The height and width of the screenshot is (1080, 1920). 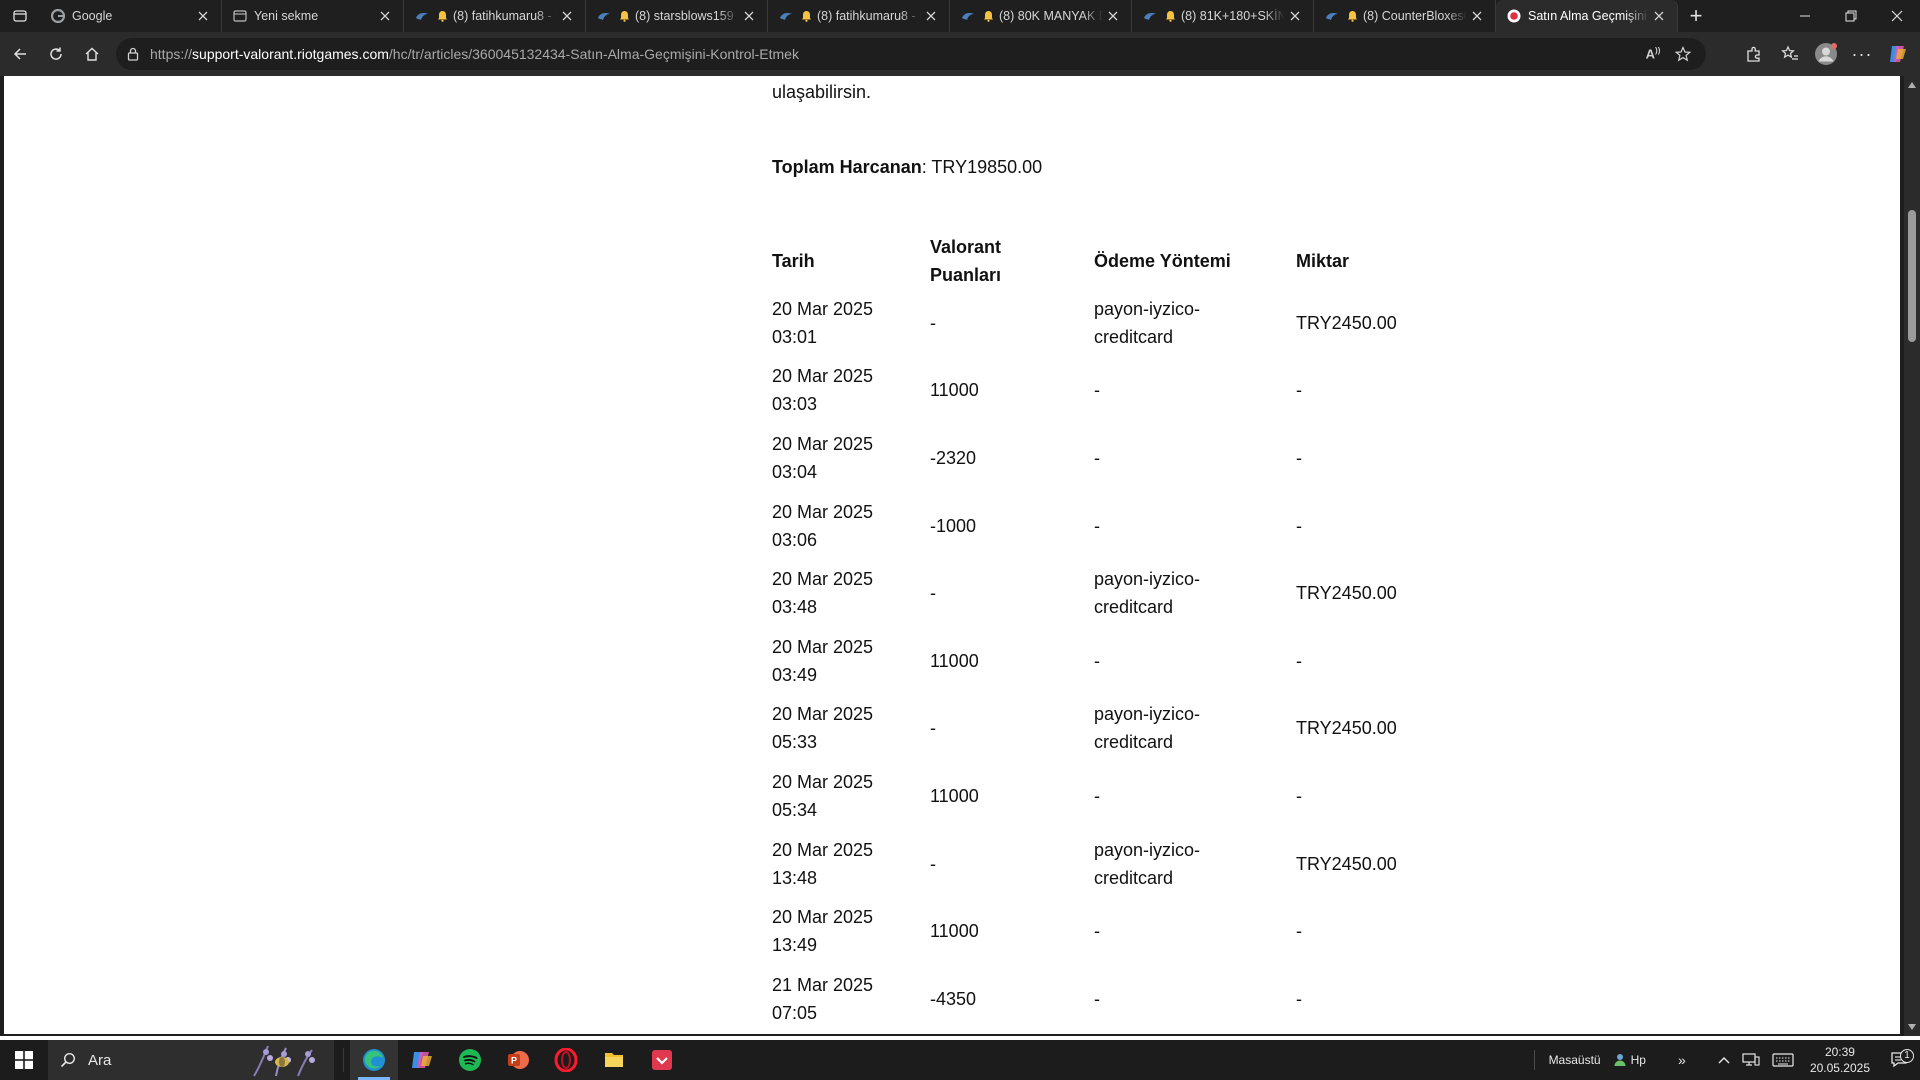 What do you see at coordinates (20, 54) in the screenshot?
I see `back-button` at bounding box center [20, 54].